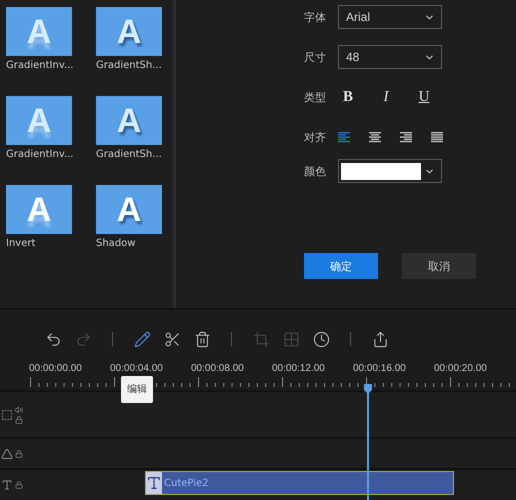 Image resolution: width=516 pixels, height=500 pixels. What do you see at coordinates (186, 483) in the screenshot?
I see `clip-label: CutePie2` at bounding box center [186, 483].